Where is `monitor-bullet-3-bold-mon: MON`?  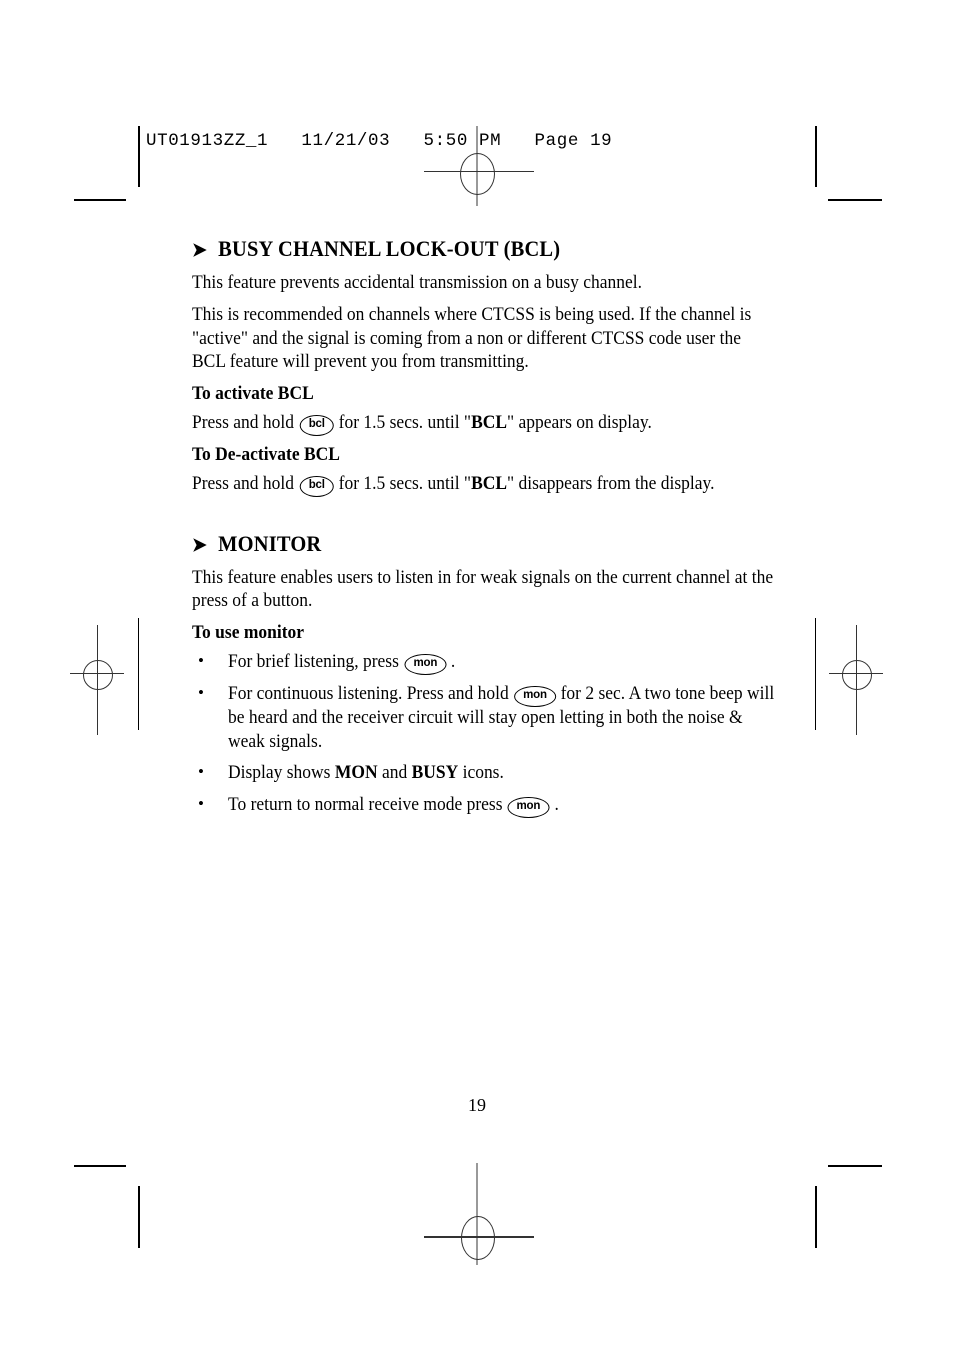 monitor-bullet-3-bold-mon: MON is located at coordinates (356, 773).